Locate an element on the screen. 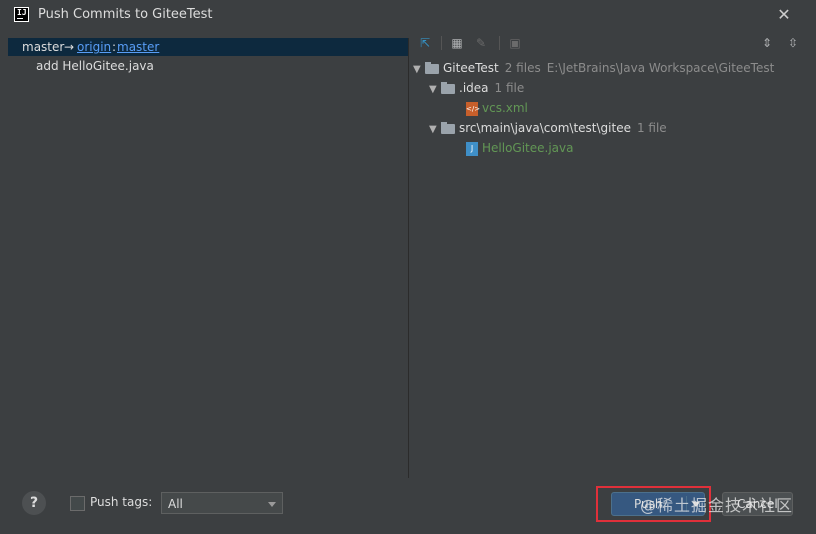 Image resolution: width=816 pixels, height=534 pixels. hello-file-name: HelloGitee.java is located at coordinates (528, 148).